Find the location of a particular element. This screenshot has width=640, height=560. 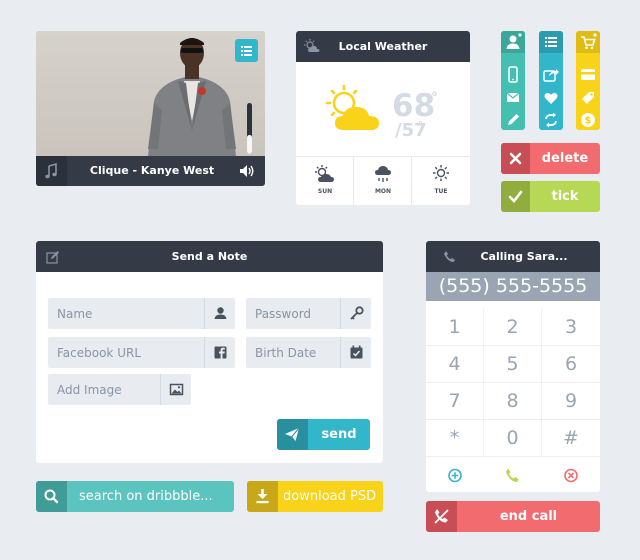

key-0: 0 is located at coordinates (513, 438).